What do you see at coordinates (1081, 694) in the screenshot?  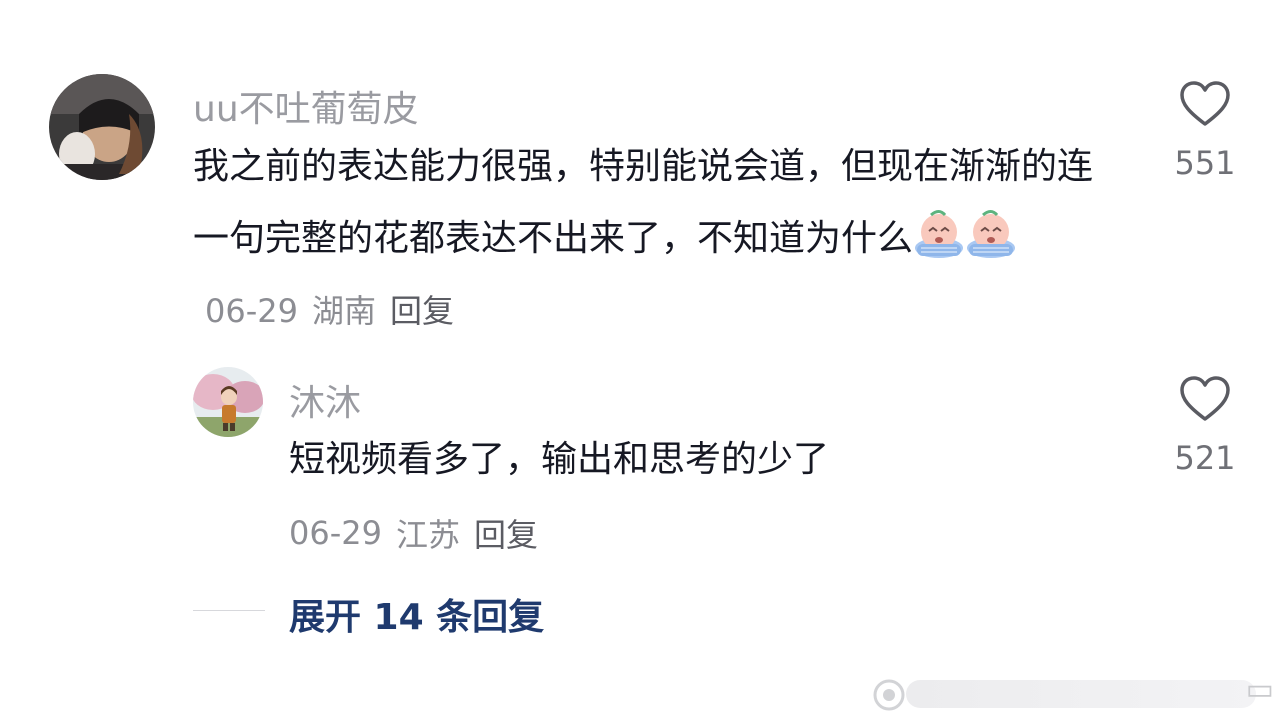 I see `watermark-bar` at bounding box center [1081, 694].